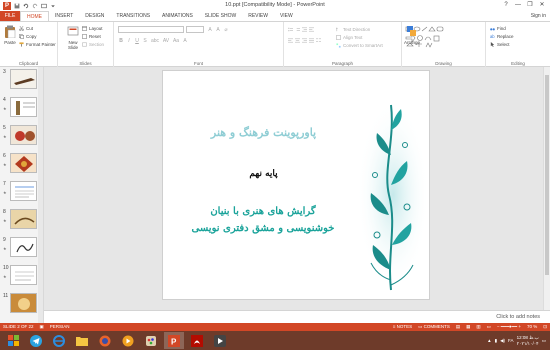 The image size is (550, 350). I want to click on taskbar-internet-explorer, so click(59, 340).